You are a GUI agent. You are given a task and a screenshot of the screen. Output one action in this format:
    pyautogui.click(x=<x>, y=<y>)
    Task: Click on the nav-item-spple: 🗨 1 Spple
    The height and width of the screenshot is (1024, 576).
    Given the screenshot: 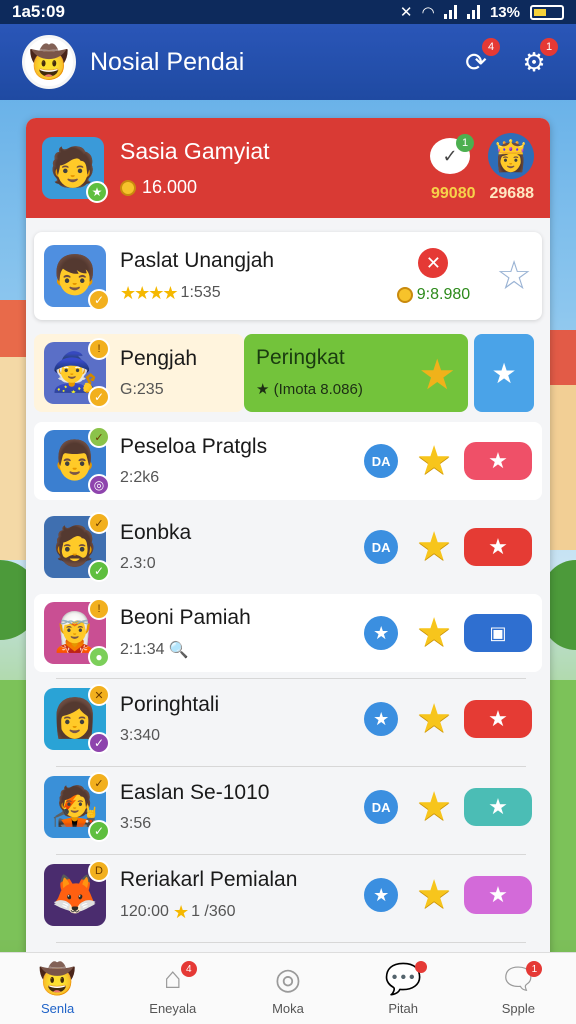 What is the action you would take?
    pyautogui.click(x=518, y=988)
    